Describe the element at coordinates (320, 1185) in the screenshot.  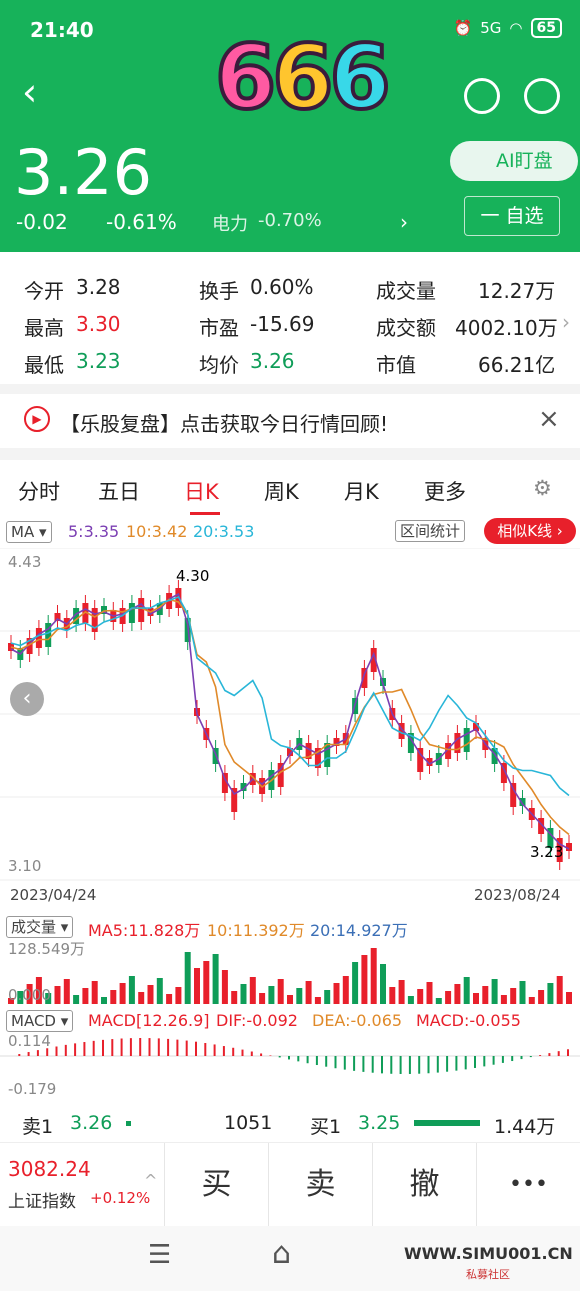
I see `sell-button: 卖` at that location.